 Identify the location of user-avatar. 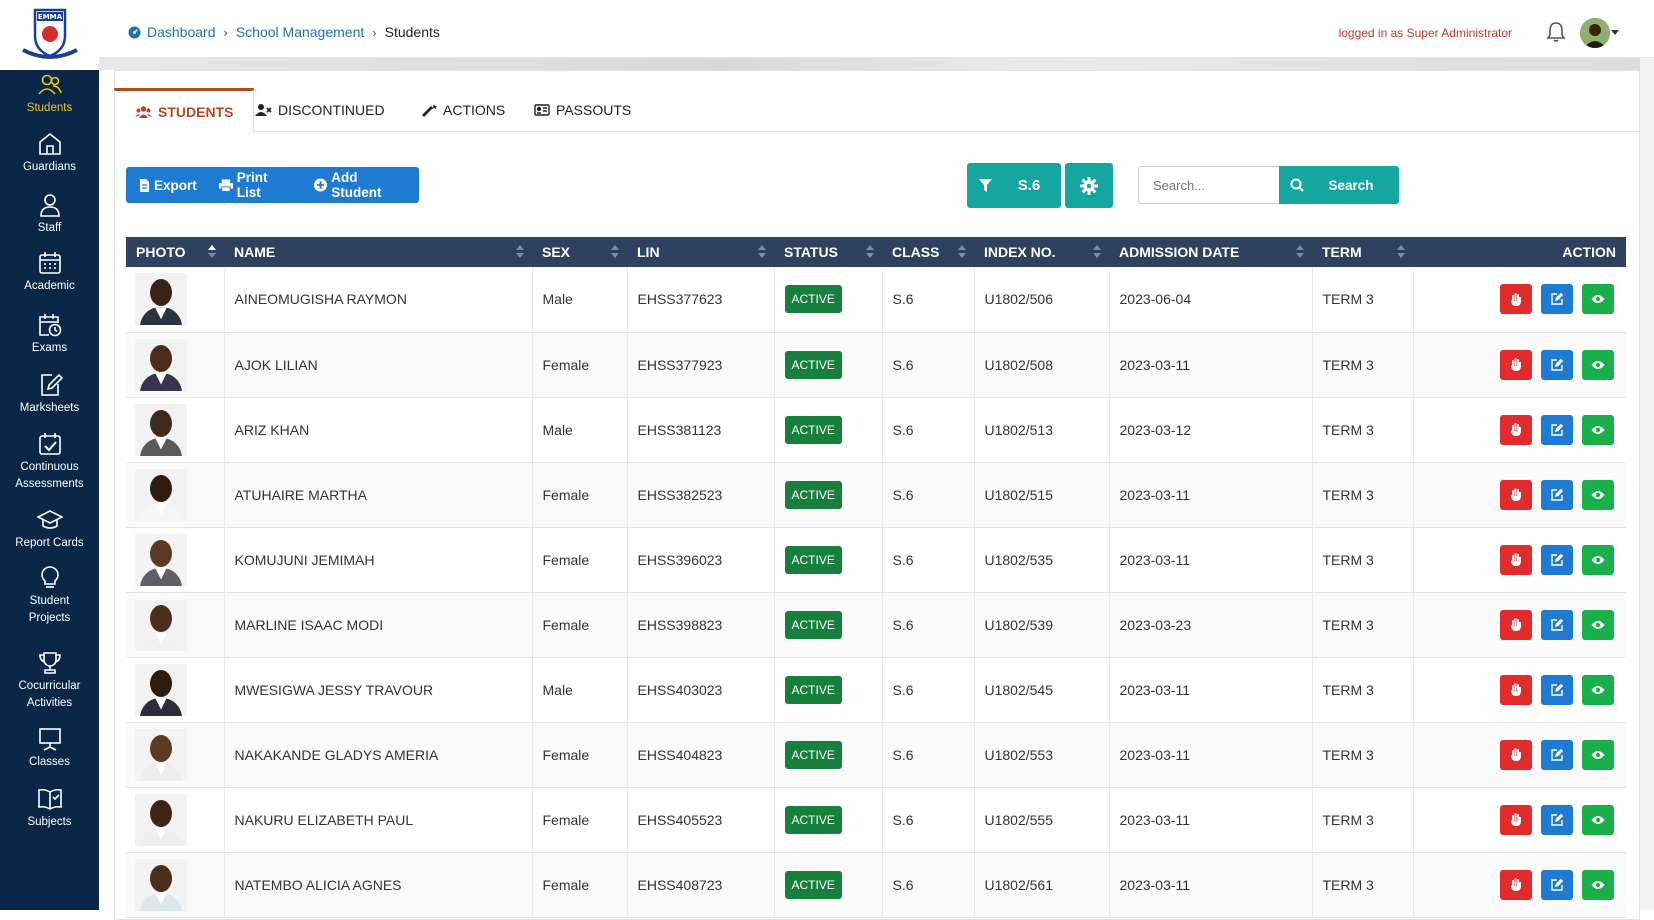
(1595, 33).